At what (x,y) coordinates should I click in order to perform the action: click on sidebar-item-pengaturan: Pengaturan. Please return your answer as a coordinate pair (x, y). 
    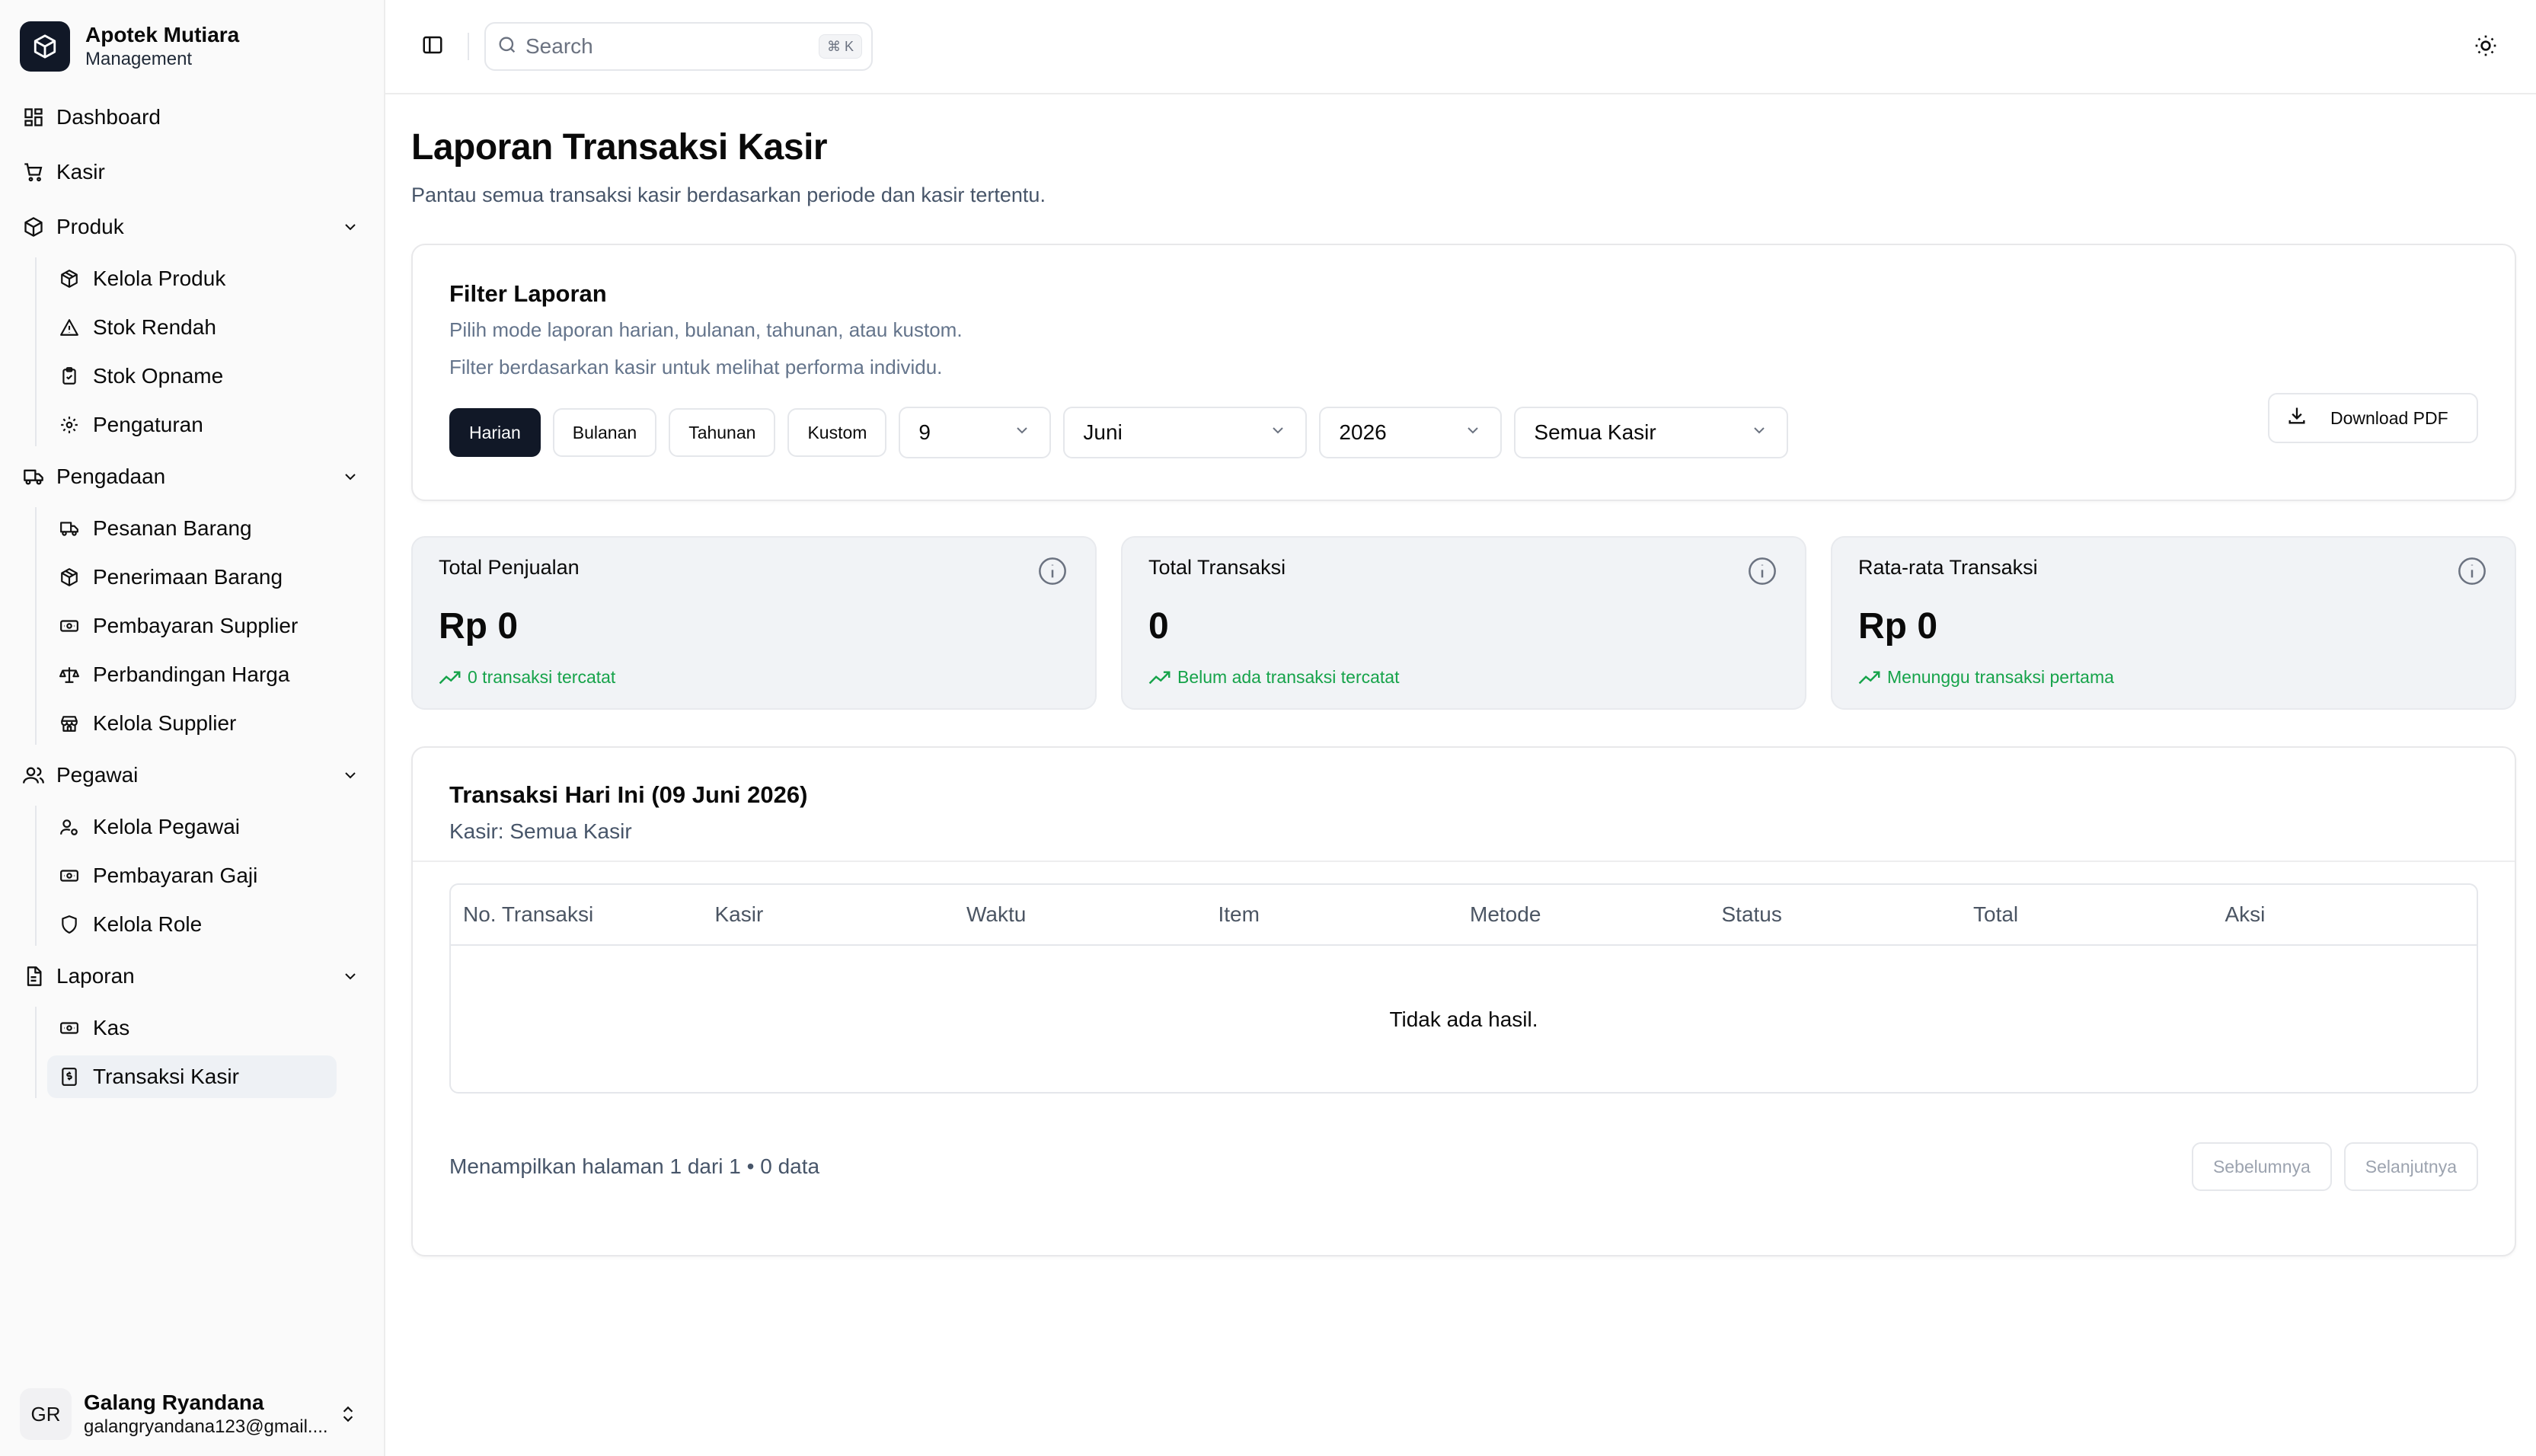
    Looking at the image, I should click on (192, 425).